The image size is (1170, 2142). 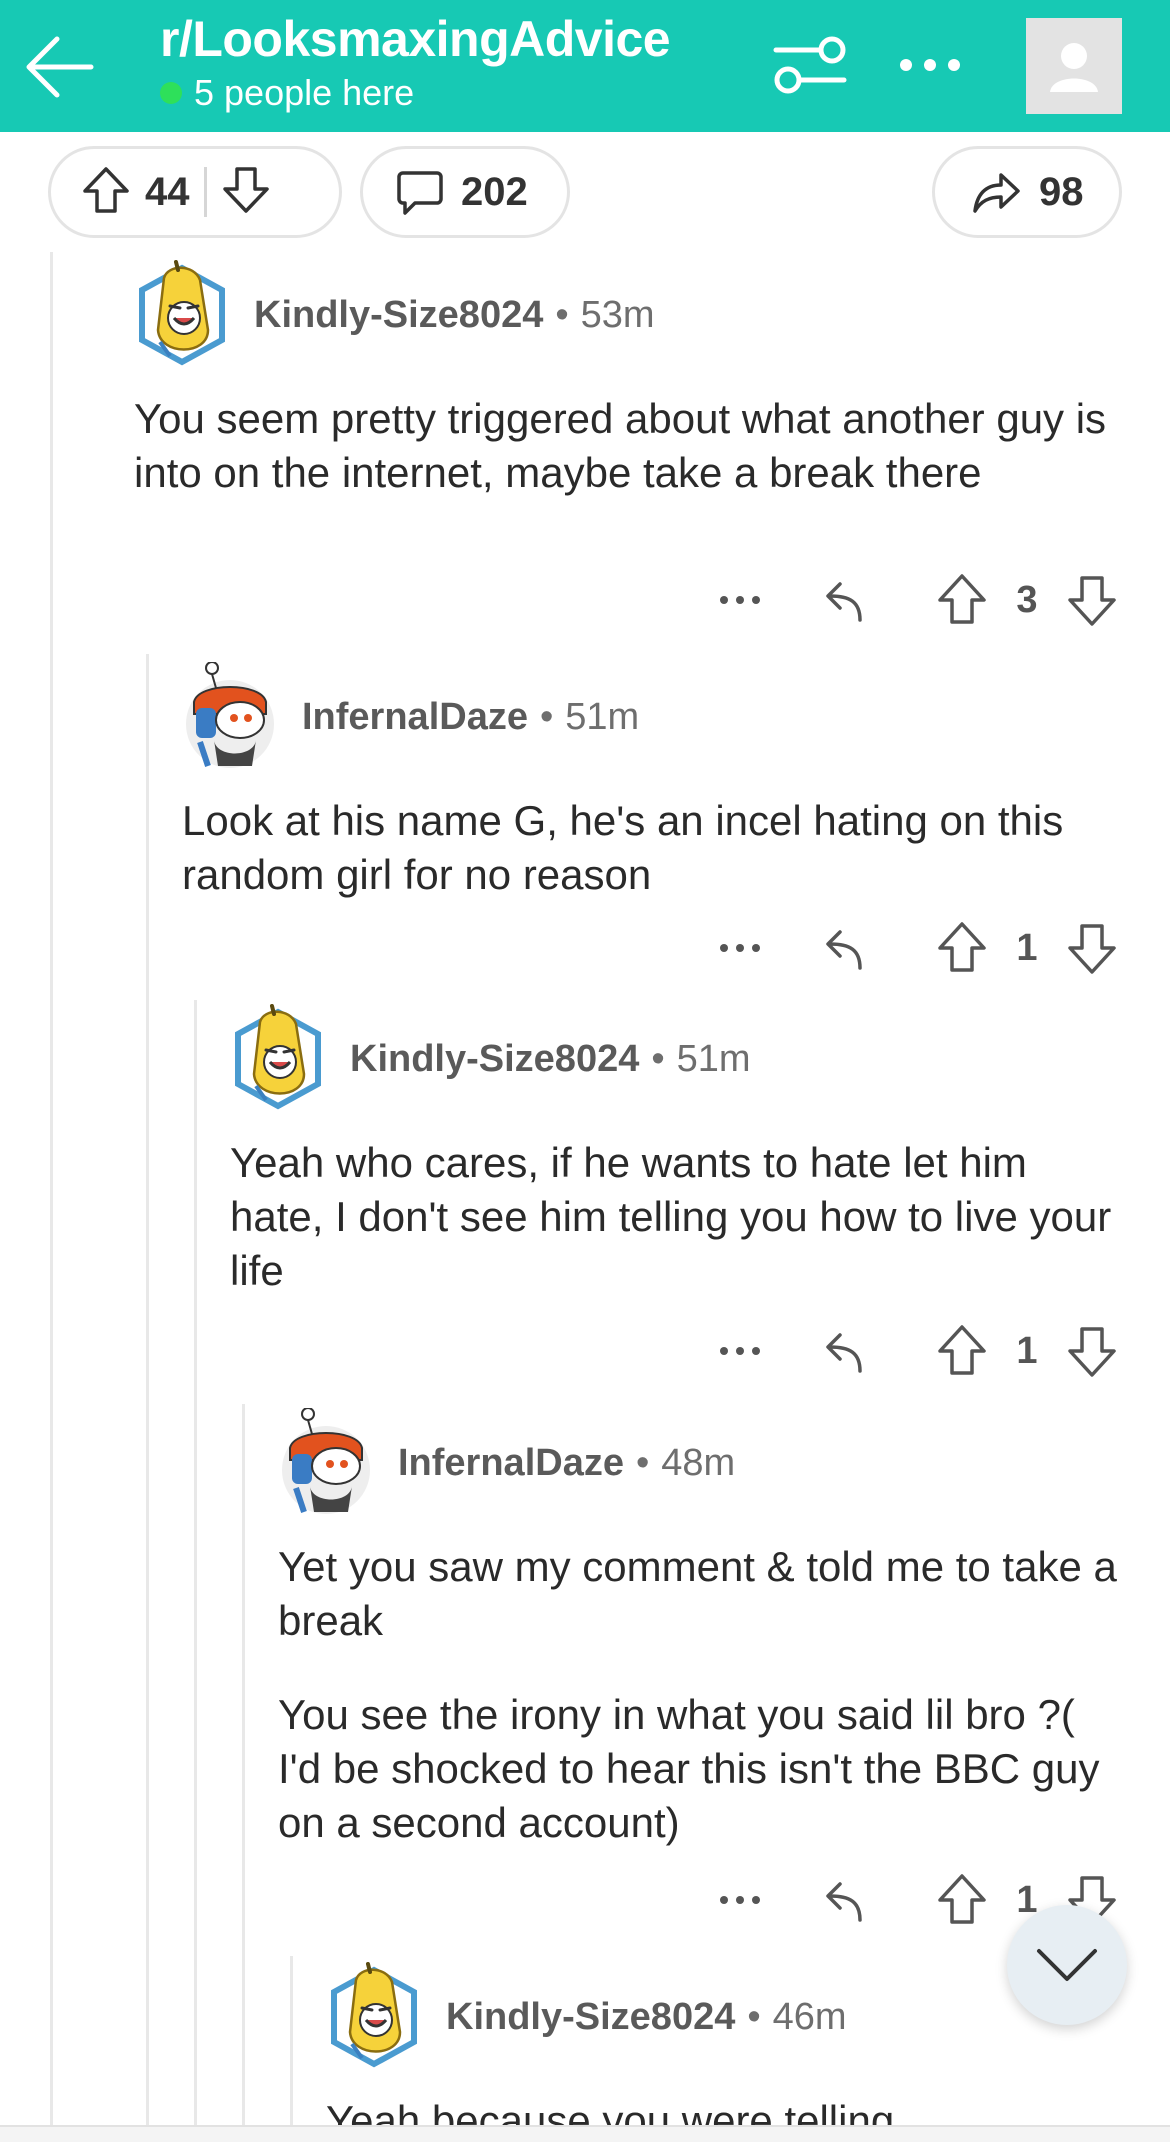 What do you see at coordinates (652, 717) in the screenshot?
I see `comment-header: InfernalDaze • 51m` at bounding box center [652, 717].